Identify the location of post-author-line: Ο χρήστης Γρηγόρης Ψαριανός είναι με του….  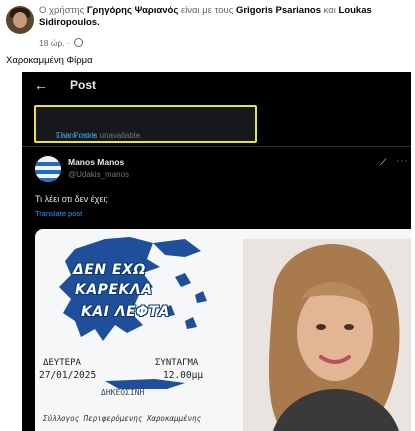
(205, 16).